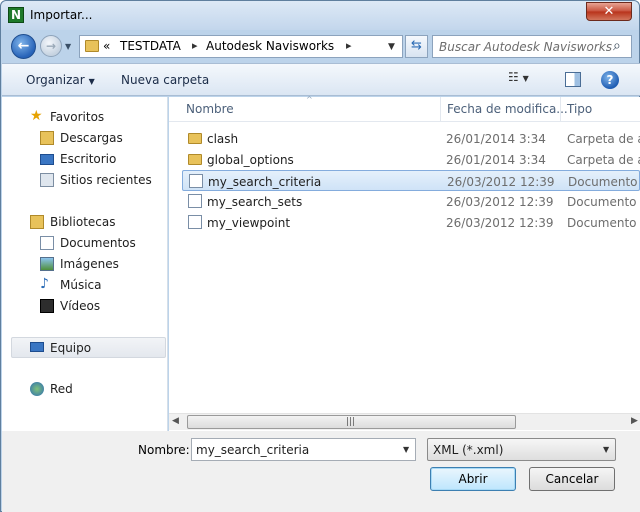  I want to click on address-dropdown-icon: ▼, so click(391, 47).